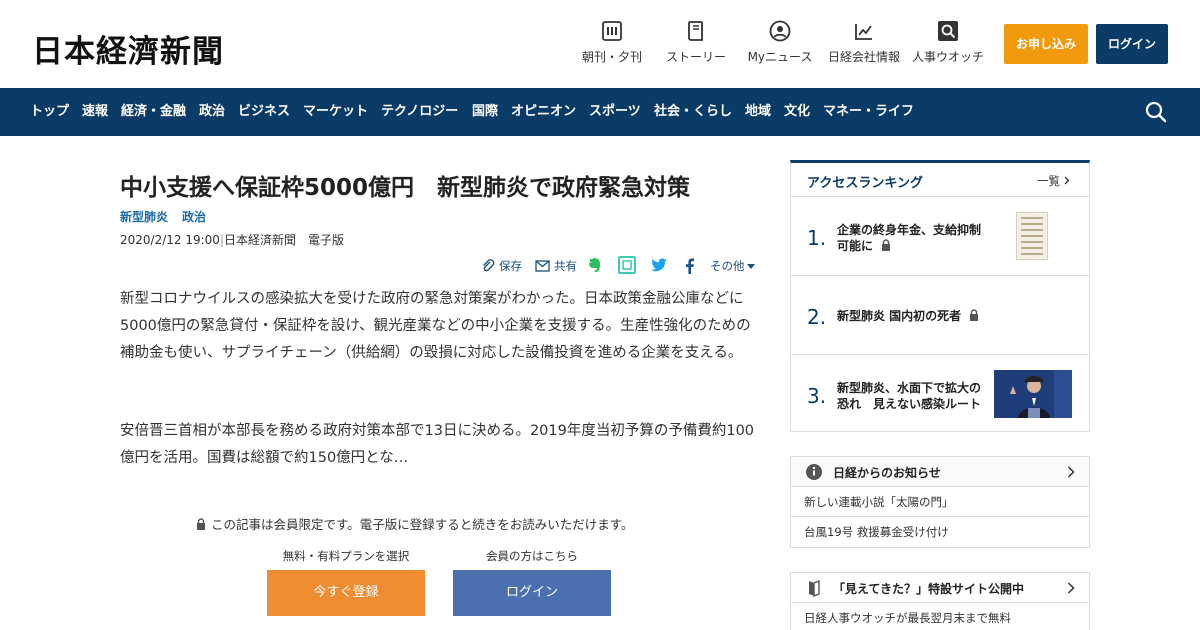 This screenshot has height=630, width=1200. I want to click on mail-icon, so click(542, 266).